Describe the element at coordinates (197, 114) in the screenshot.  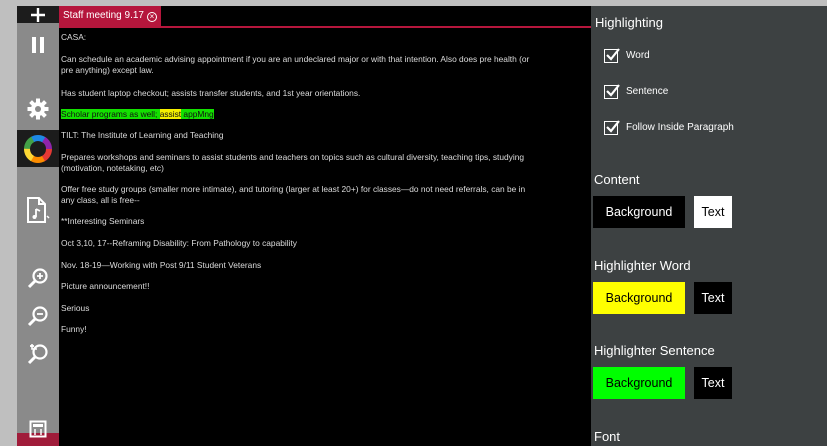
I see `sentence-highlight-after: appMng` at that location.